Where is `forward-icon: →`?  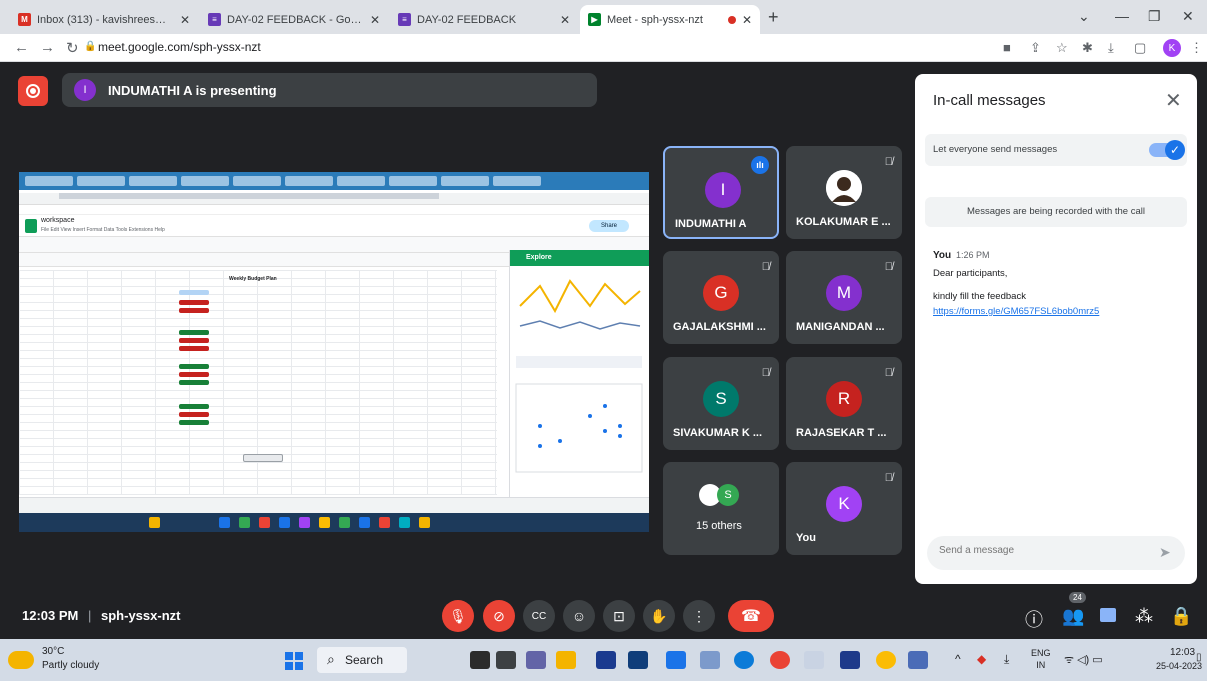
forward-icon: → is located at coordinates (47, 47).